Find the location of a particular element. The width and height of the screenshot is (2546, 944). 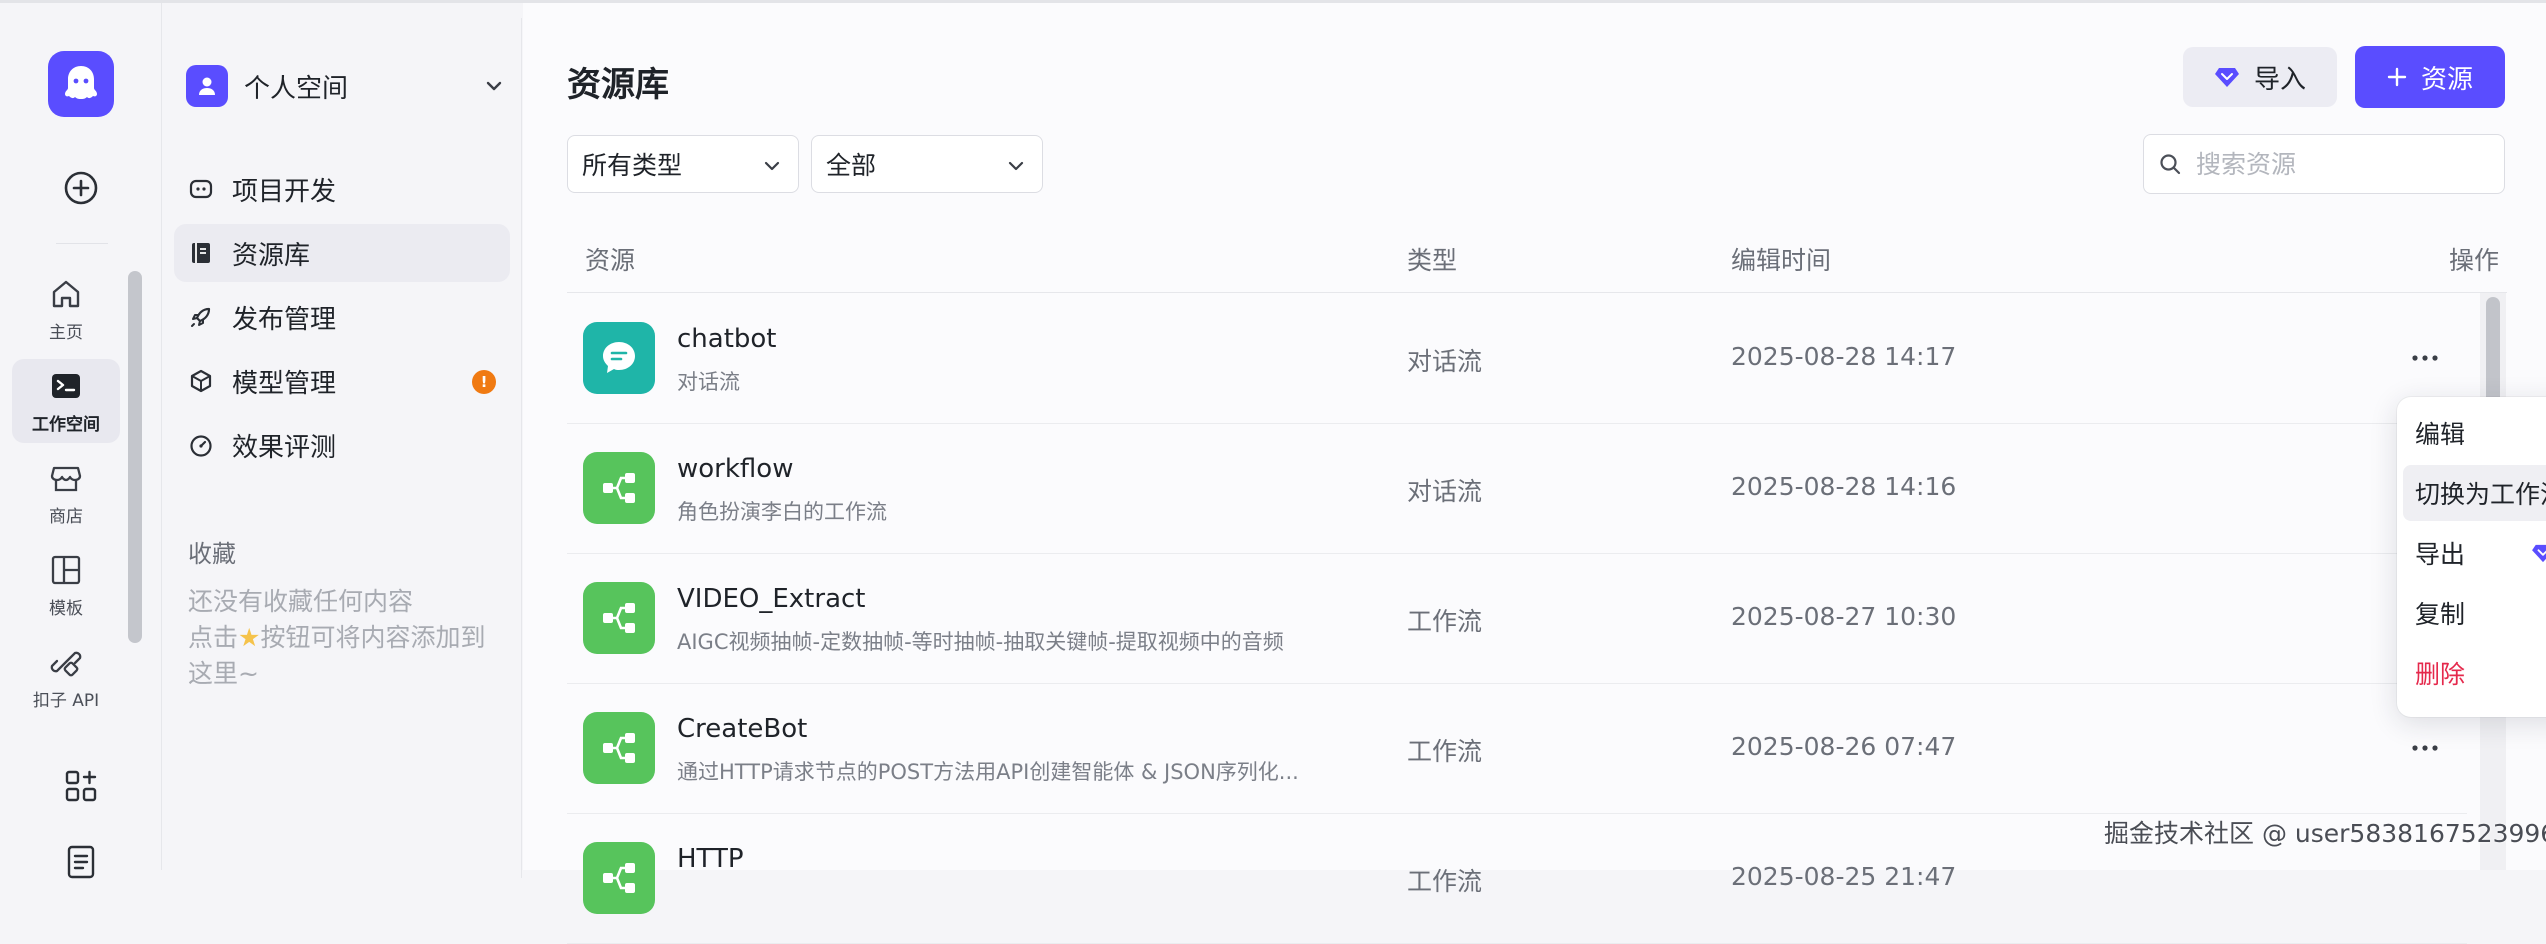

menu-item-export-label: 导出 is located at coordinates (2440, 554).